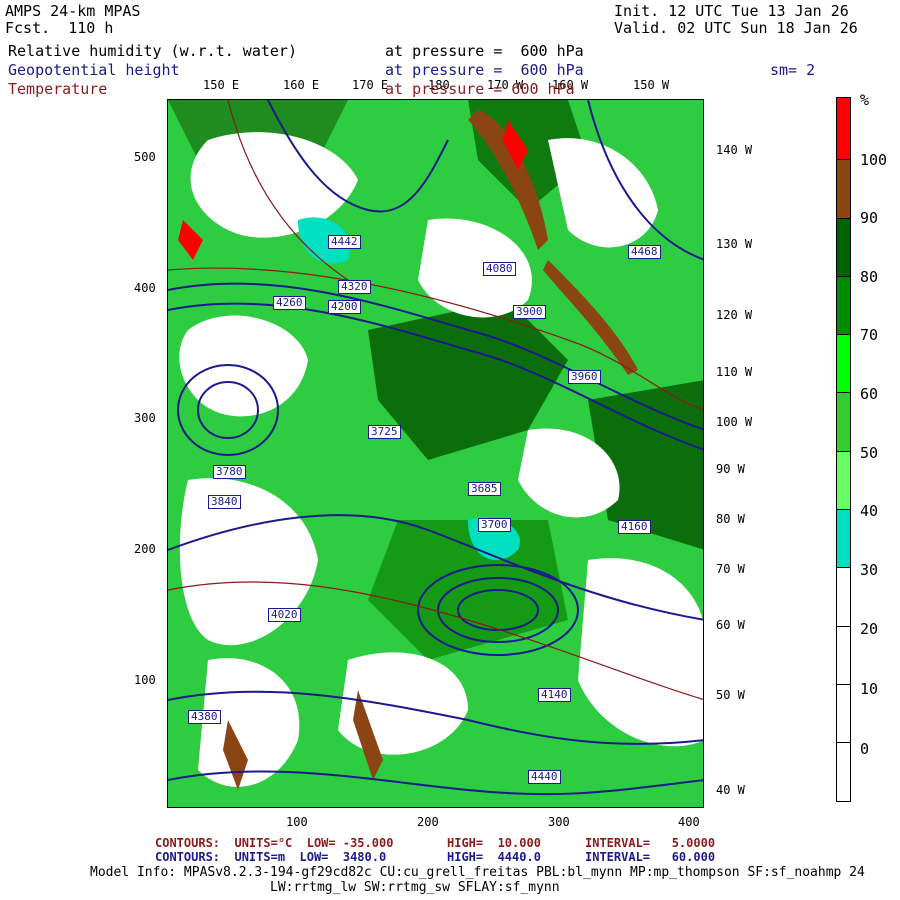 The height and width of the screenshot is (900, 900). What do you see at coordinates (869, 453) in the screenshot?
I see `colorbar-label: 50` at bounding box center [869, 453].